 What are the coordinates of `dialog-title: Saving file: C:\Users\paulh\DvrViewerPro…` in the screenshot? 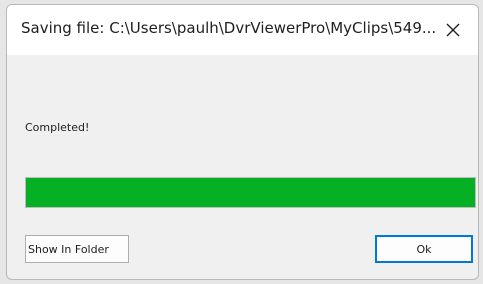 It's located at (228, 28).